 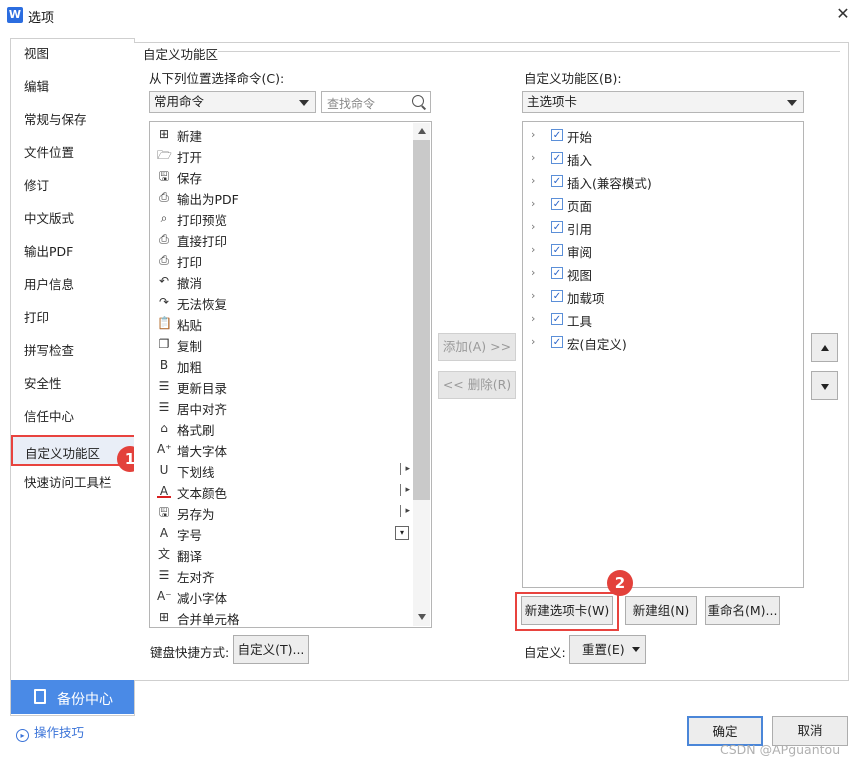 What do you see at coordinates (202, 241) in the screenshot?
I see `command-label: 直接打印` at bounding box center [202, 241].